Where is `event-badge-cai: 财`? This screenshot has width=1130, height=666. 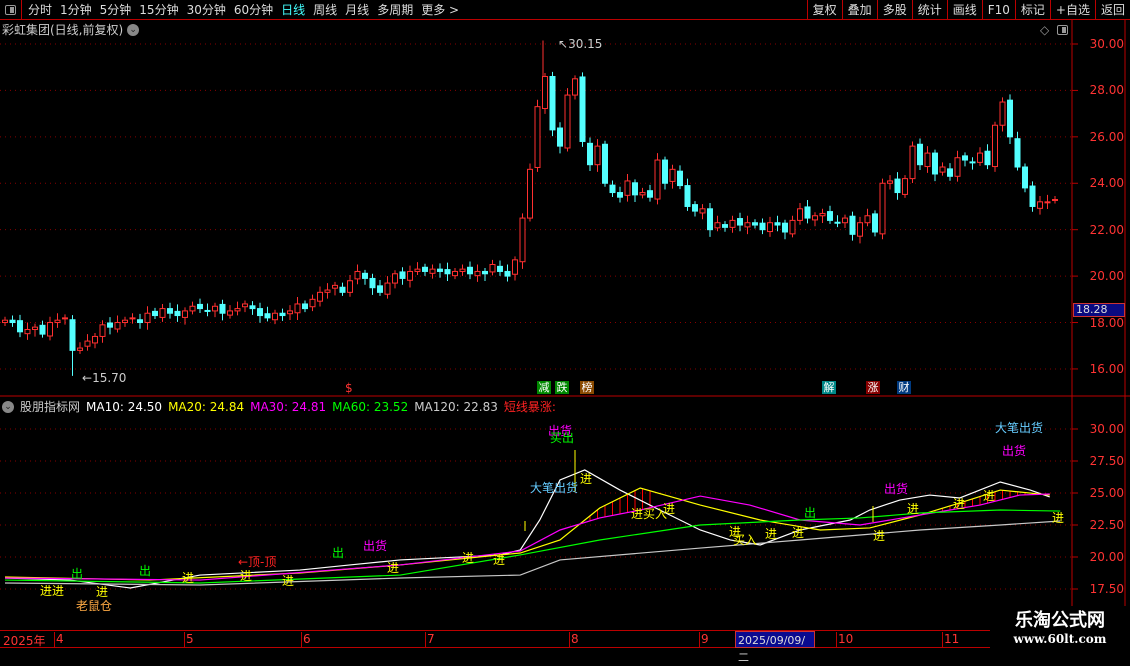
event-badge-cai: 财 is located at coordinates (904, 387).